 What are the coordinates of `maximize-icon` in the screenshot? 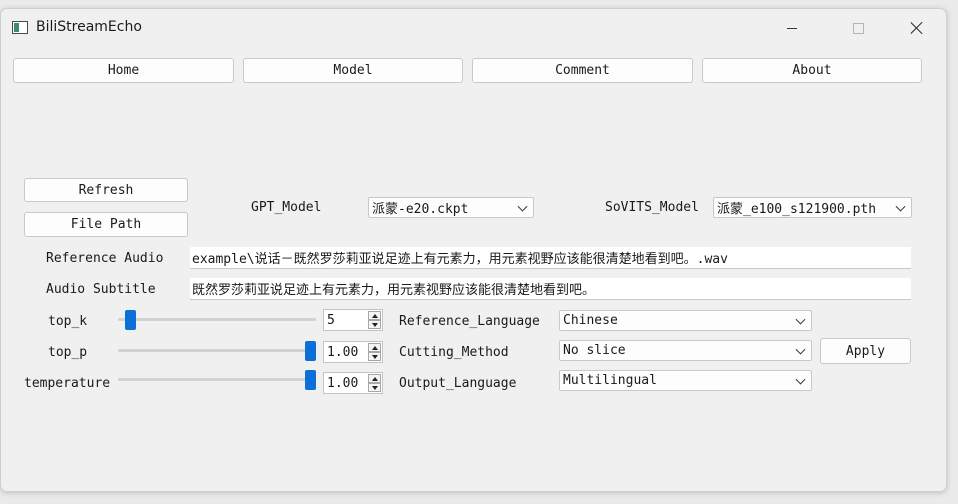 It's located at (858, 28).